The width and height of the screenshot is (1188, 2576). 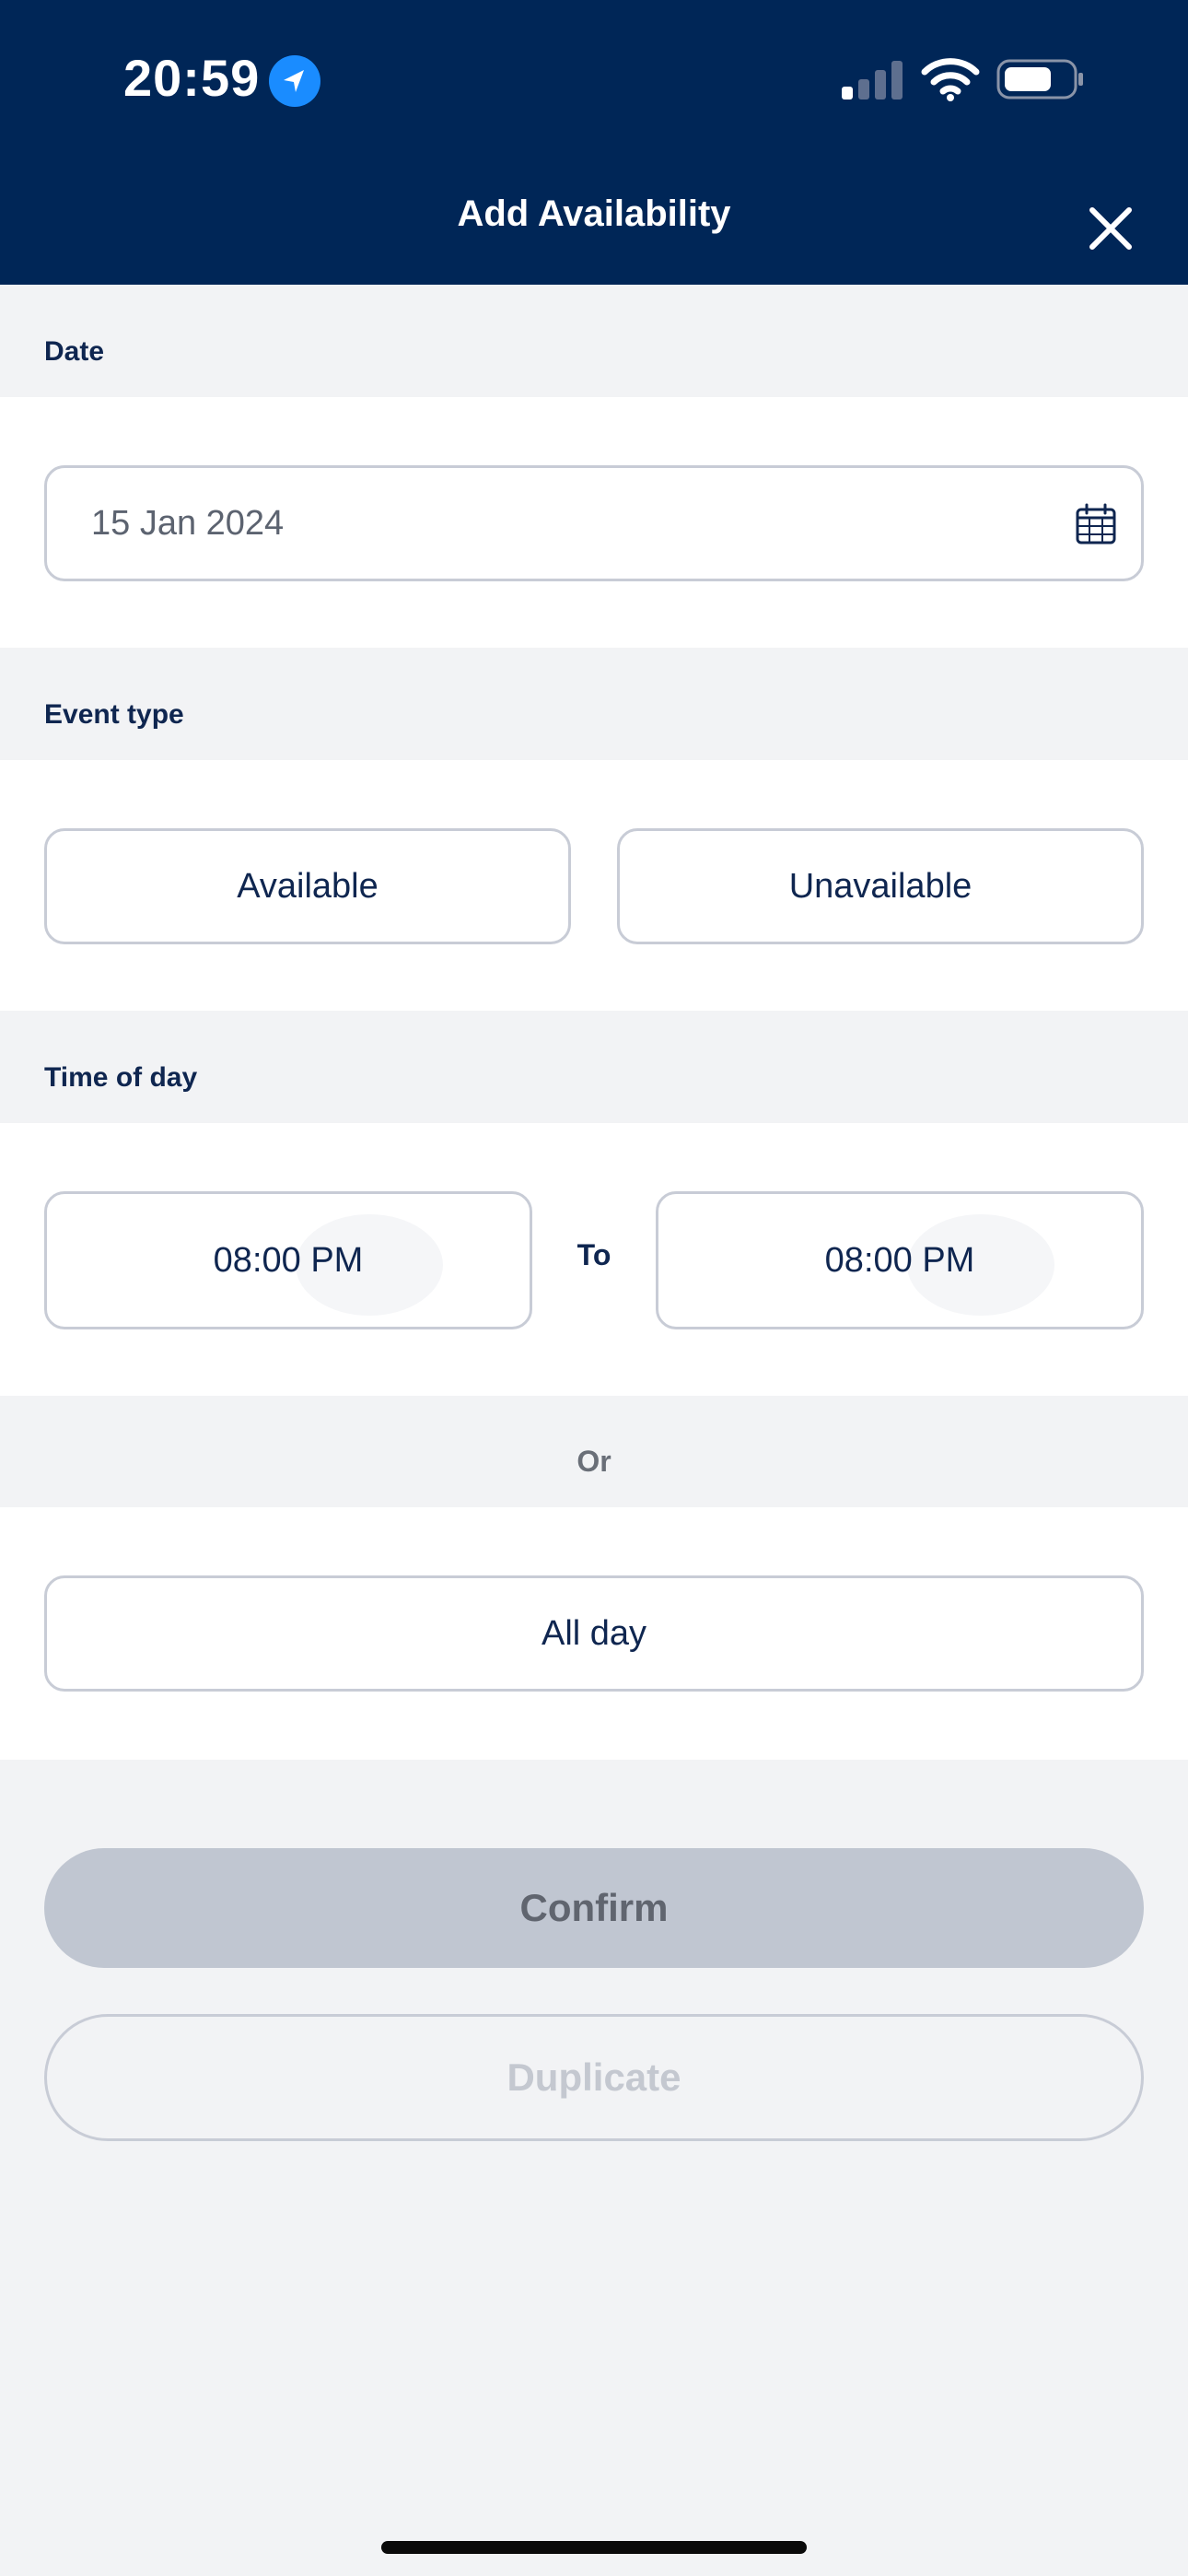 What do you see at coordinates (594, 142) in the screenshot?
I see `app-header: 20:59 Add Availability` at bounding box center [594, 142].